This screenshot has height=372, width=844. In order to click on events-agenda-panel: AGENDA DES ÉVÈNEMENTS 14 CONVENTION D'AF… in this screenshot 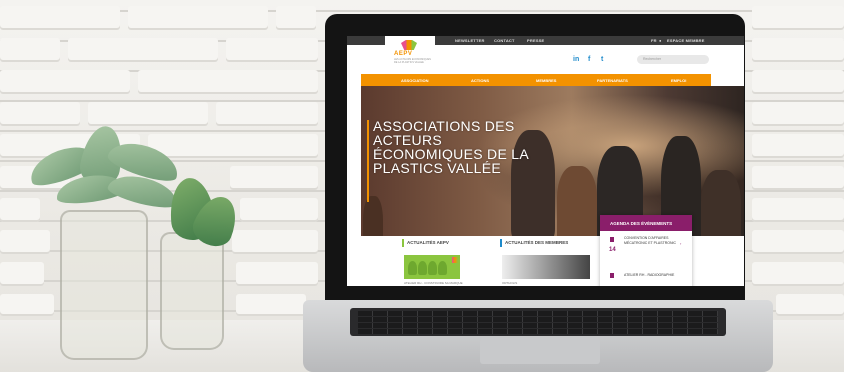, I will do `click(646, 250)`.